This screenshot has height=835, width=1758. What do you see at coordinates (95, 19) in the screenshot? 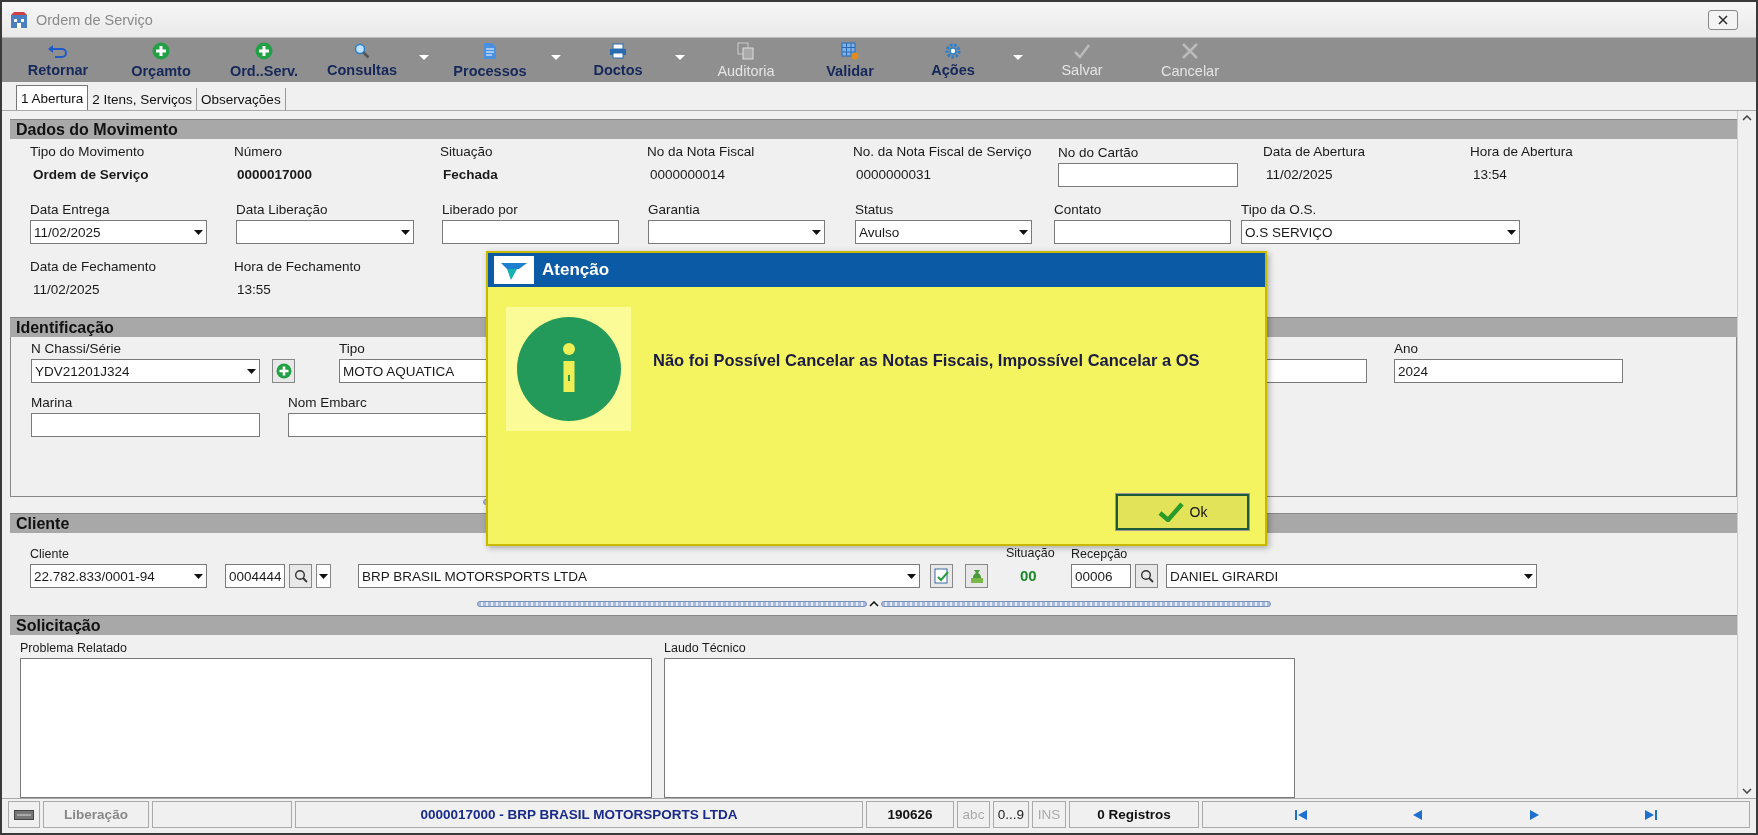
I see `window-title: Ordem de Serviço` at bounding box center [95, 19].